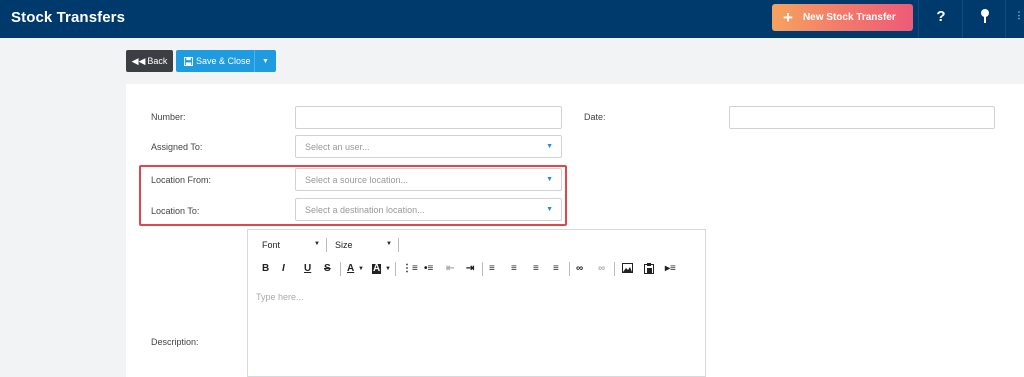 The width and height of the screenshot is (1024, 377). What do you see at coordinates (188, 61) in the screenshot?
I see `floppy-icon` at bounding box center [188, 61].